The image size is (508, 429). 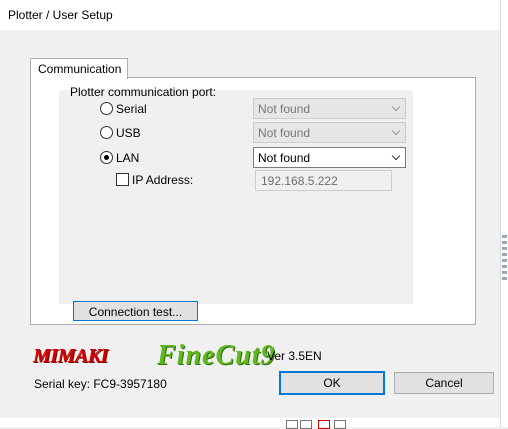 What do you see at coordinates (250, 15) in the screenshot?
I see `title-bar: Plotter / User Setup` at bounding box center [250, 15].